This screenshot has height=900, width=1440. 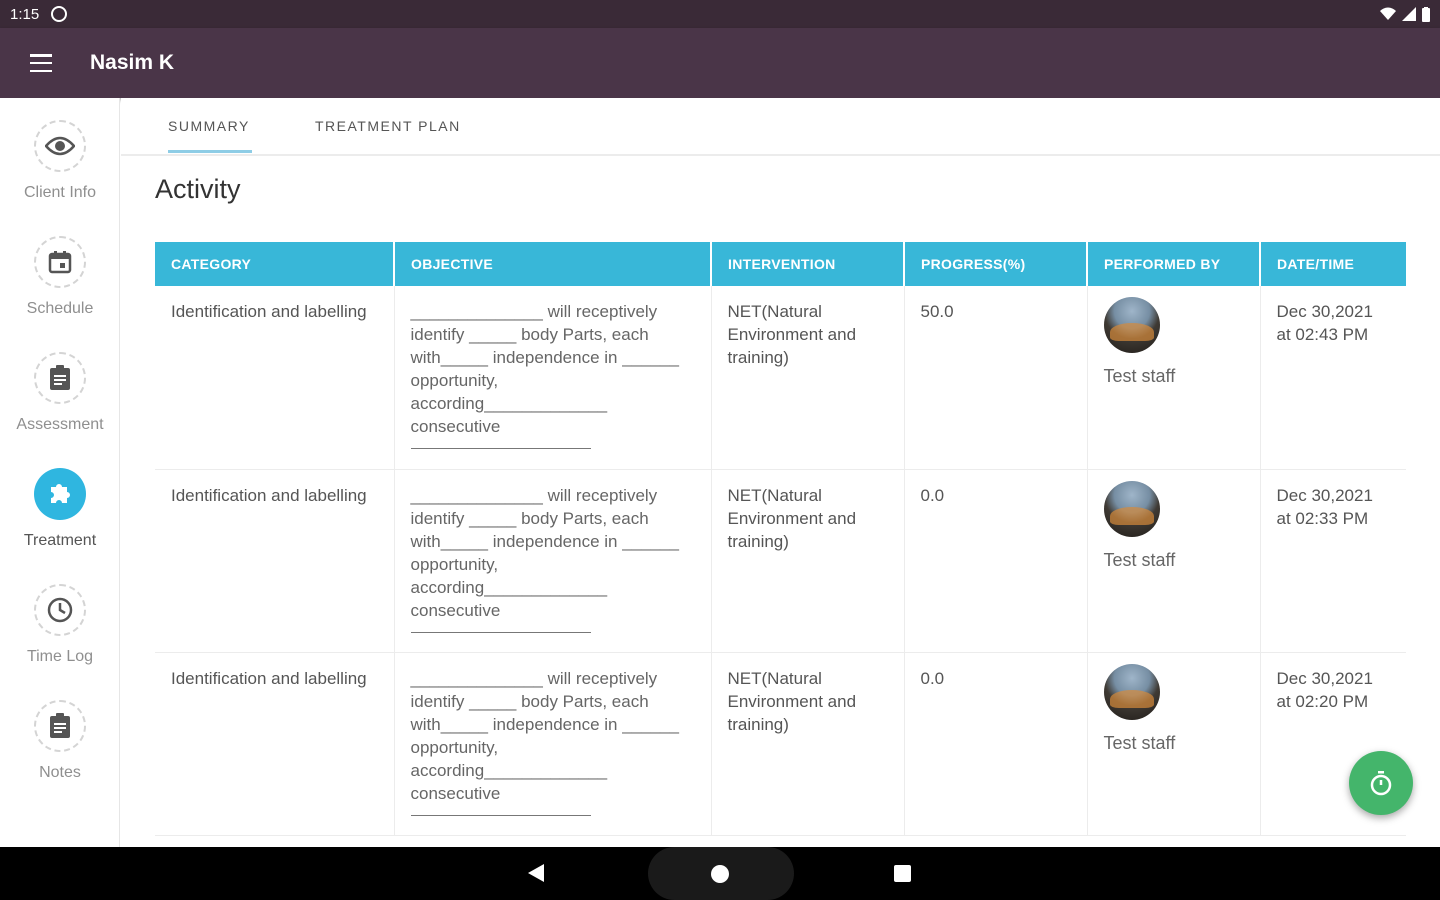 I want to click on sidebar-item-label: Notes, so click(x=60, y=772).